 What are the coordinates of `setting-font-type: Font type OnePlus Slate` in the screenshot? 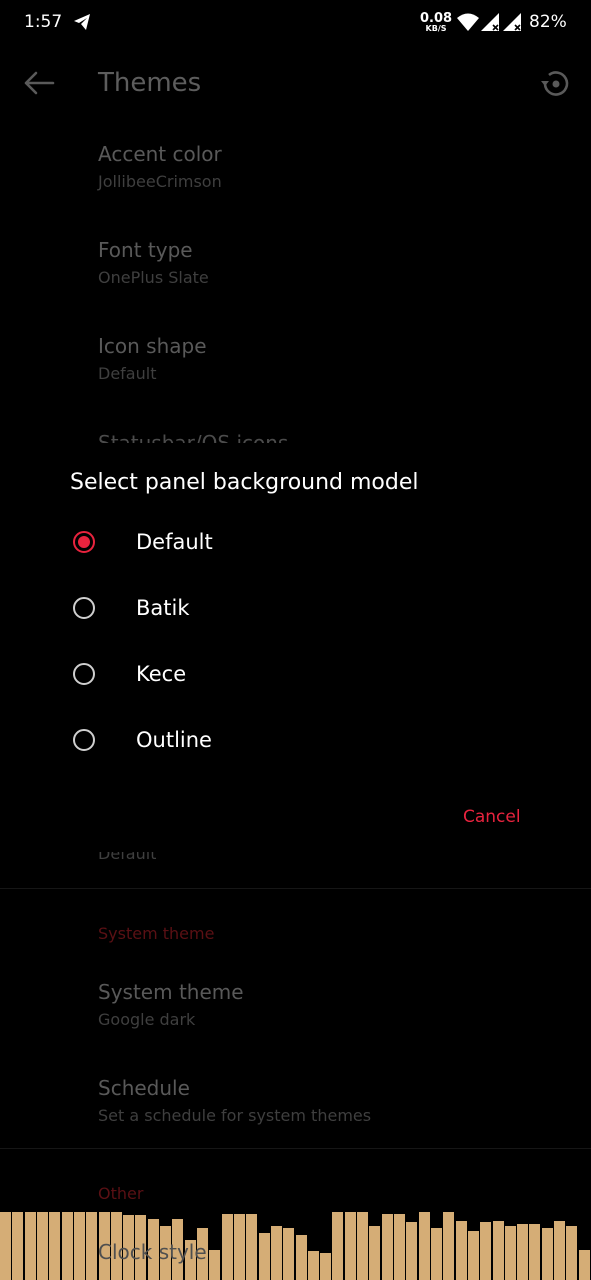 It's located at (153, 262).